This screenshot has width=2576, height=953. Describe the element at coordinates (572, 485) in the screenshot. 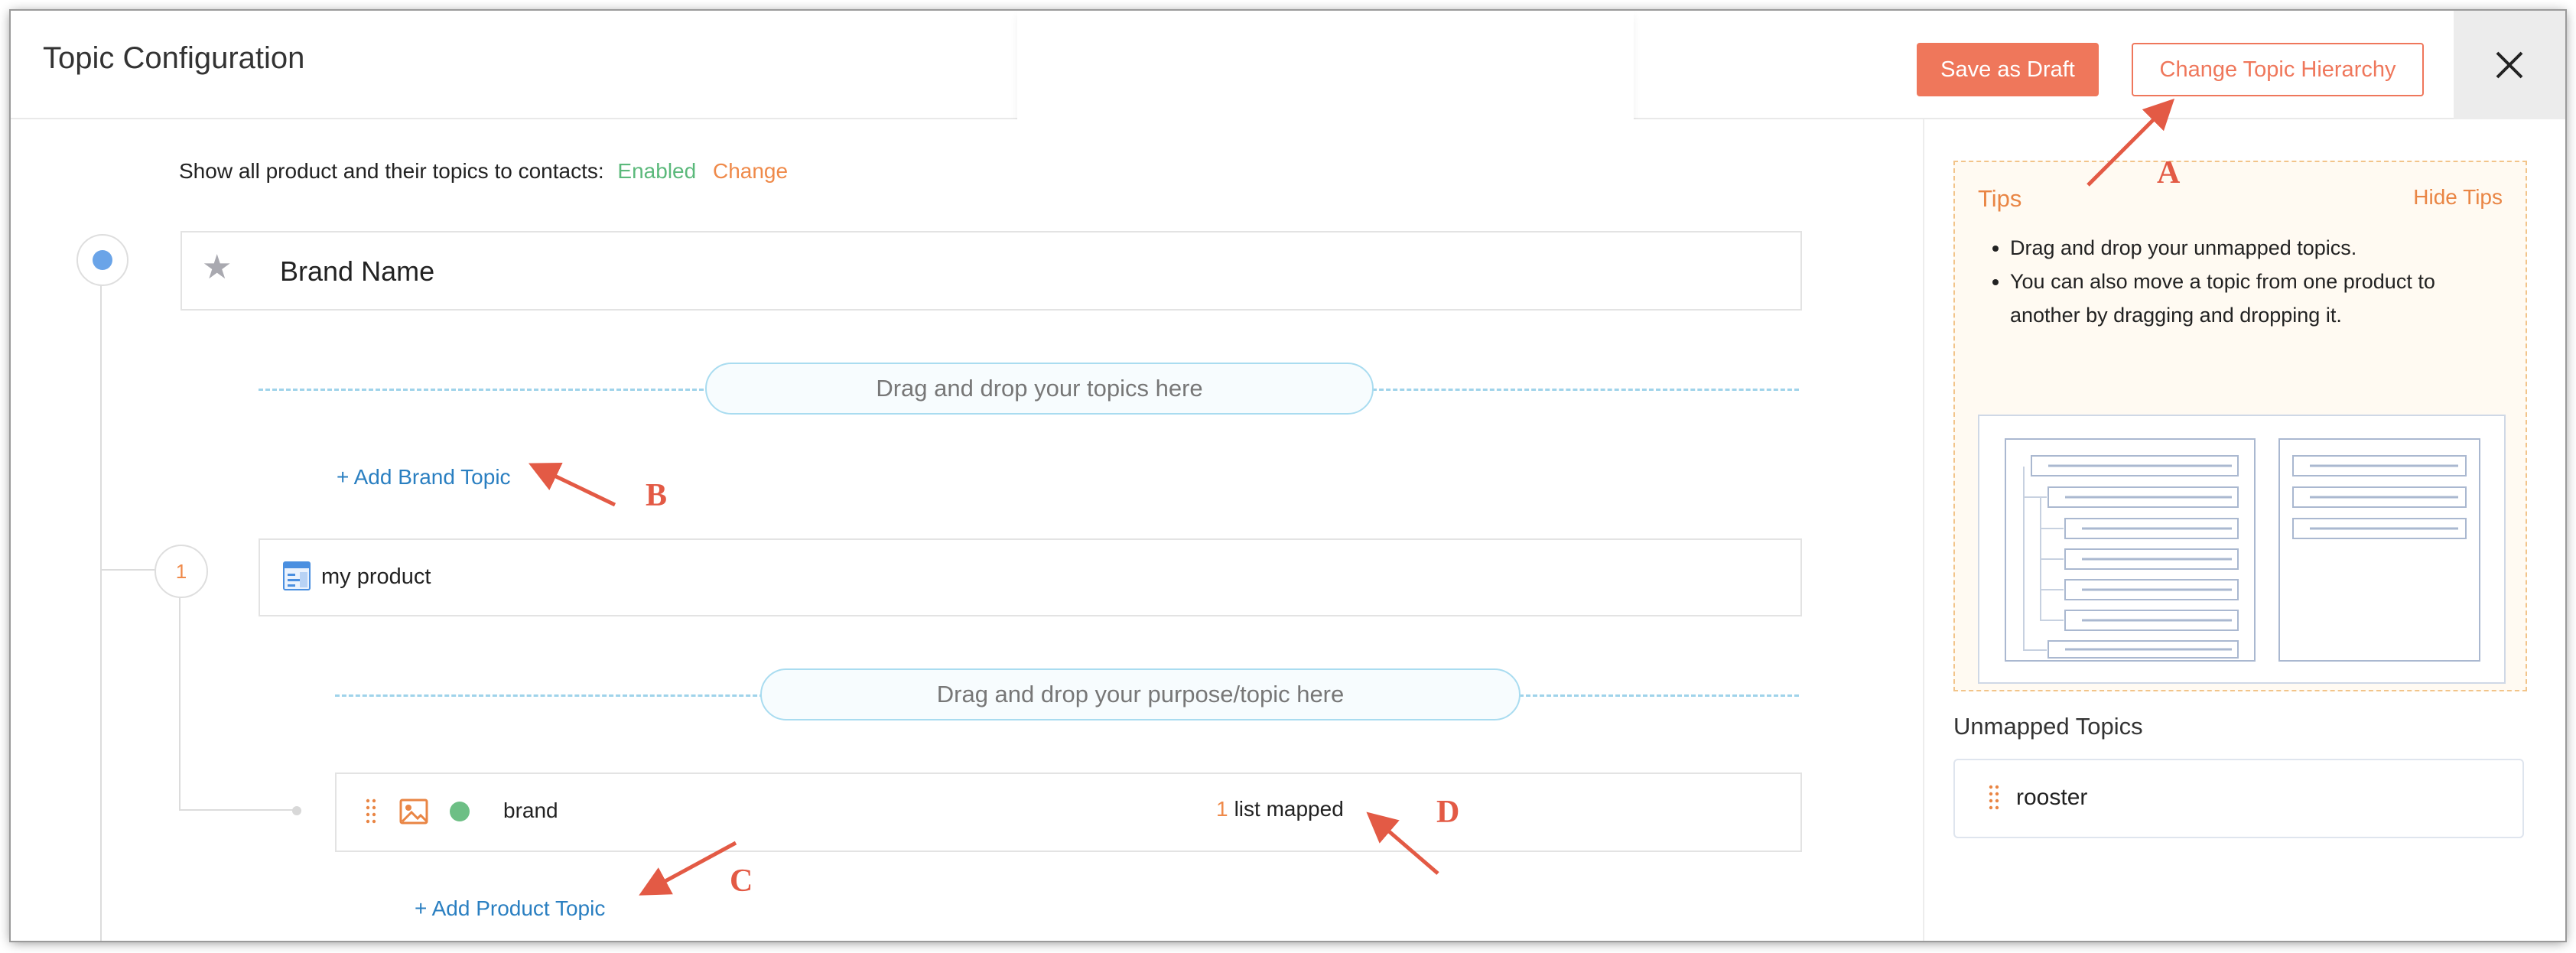

I see `arrow-b` at that location.